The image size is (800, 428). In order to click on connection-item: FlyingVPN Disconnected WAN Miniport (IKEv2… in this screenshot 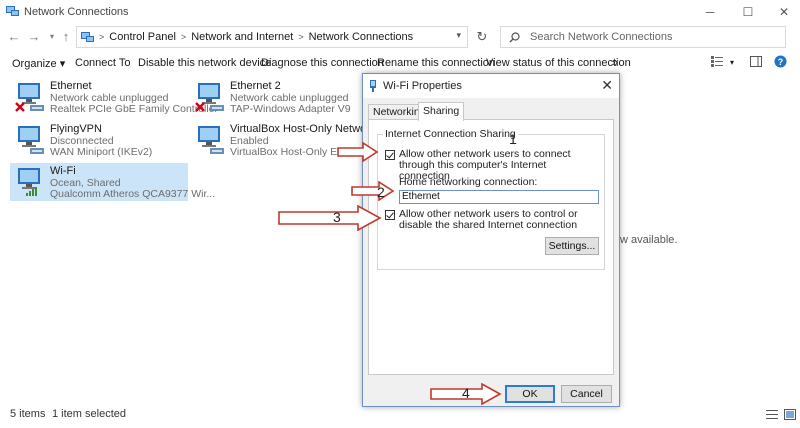, I will do `click(99, 140)`.